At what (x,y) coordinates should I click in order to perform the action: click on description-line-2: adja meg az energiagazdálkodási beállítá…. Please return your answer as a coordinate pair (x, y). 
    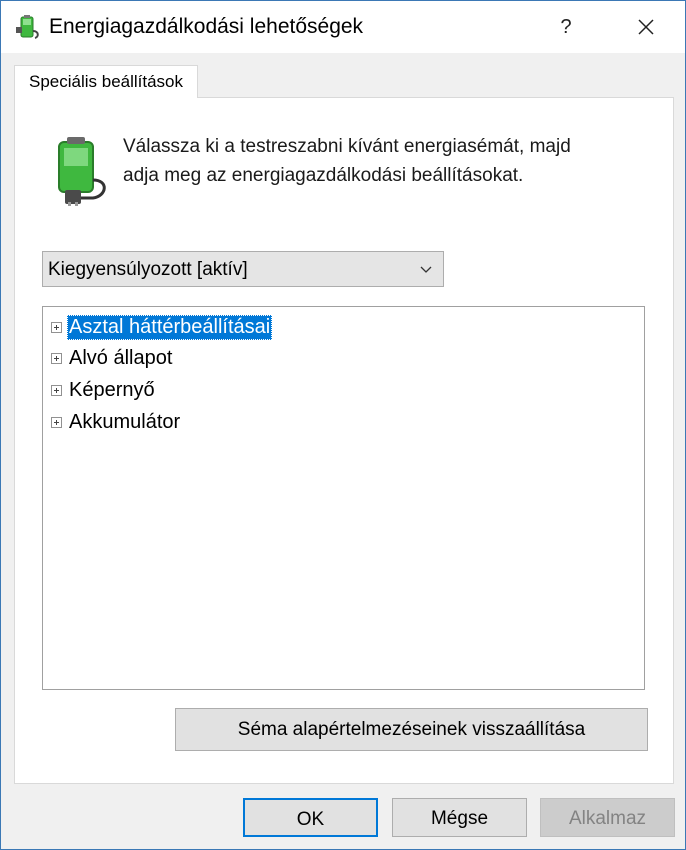
    Looking at the image, I should click on (323, 175).